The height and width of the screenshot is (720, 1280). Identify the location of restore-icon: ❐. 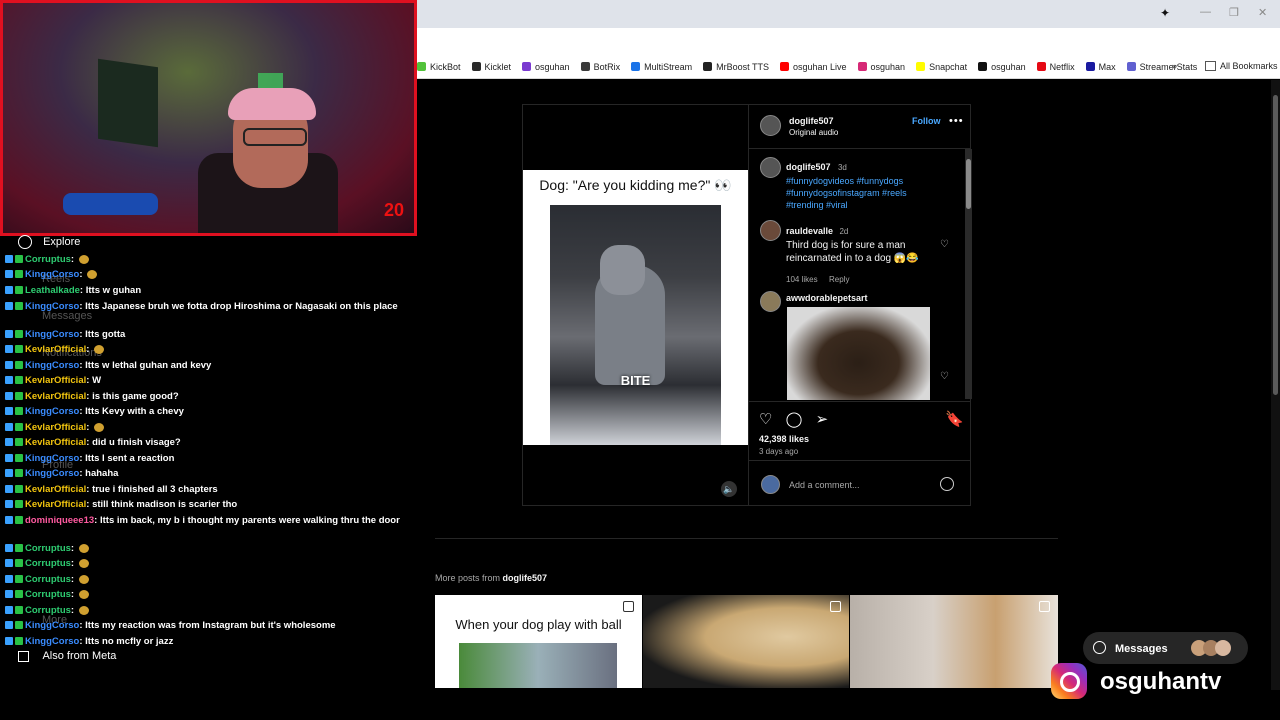
(1234, 12).